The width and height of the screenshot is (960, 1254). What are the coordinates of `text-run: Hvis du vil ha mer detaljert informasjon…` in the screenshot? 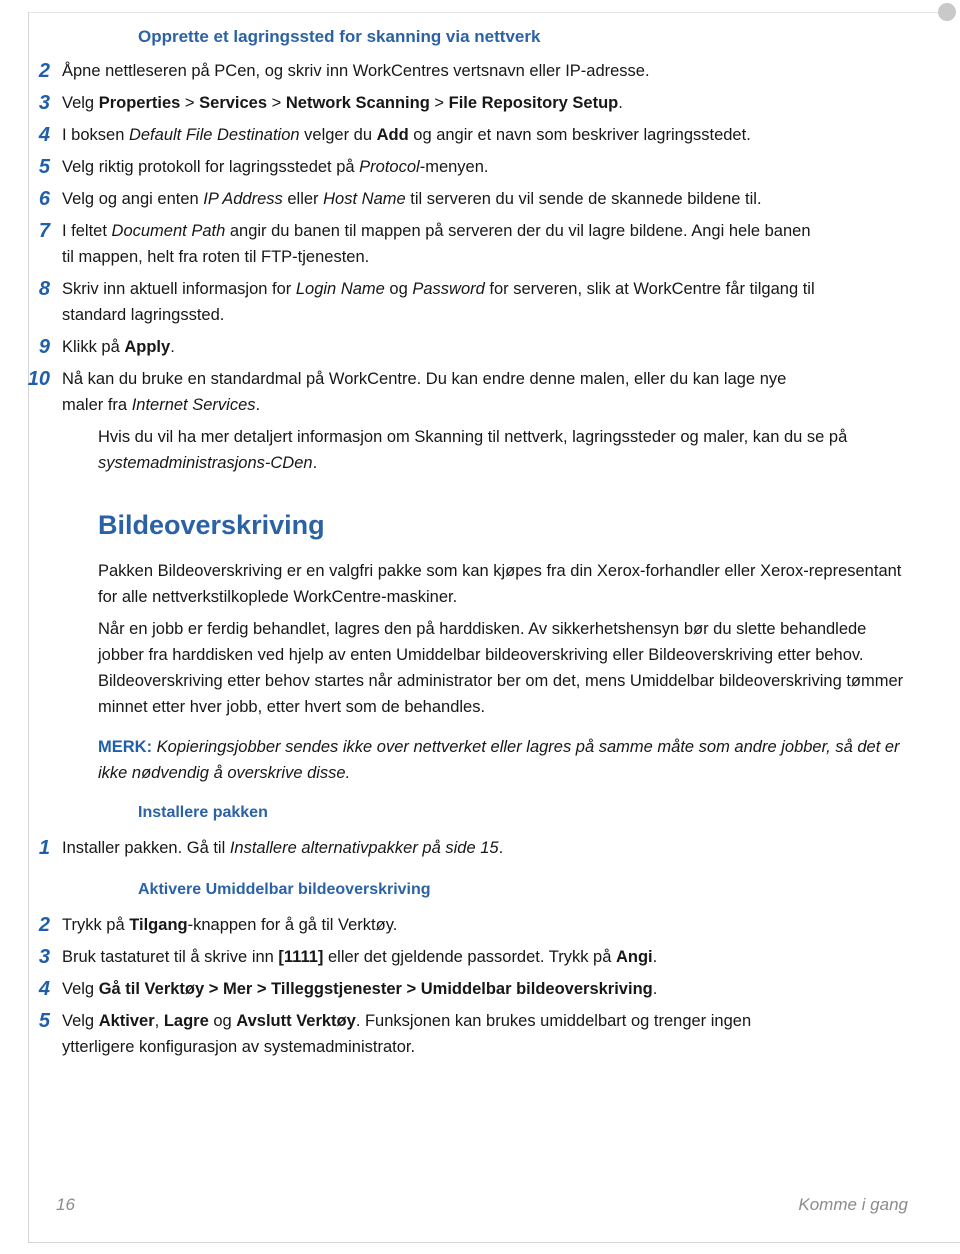 It's located at (473, 437).